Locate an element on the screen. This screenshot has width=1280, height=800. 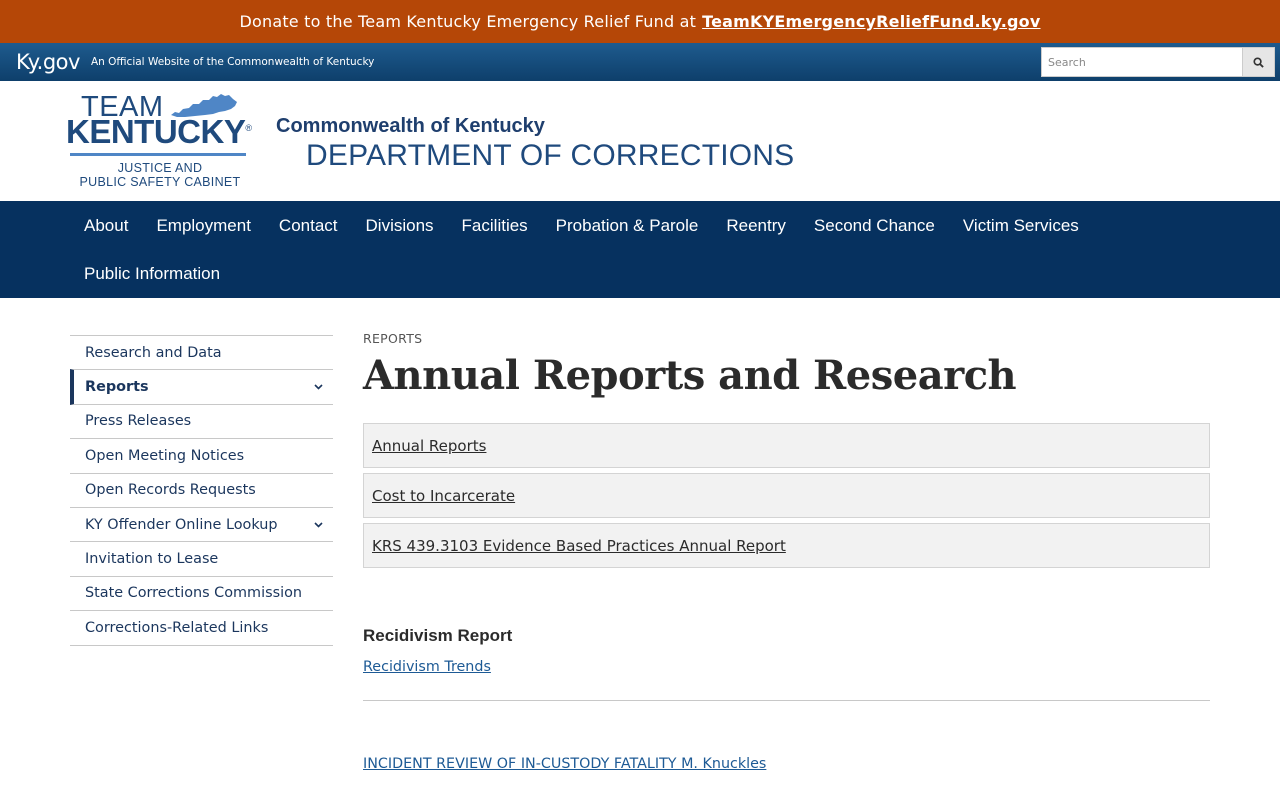
donate-link: TeamKYEmergencyReliefFund.ky.gov is located at coordinates (871, 21).